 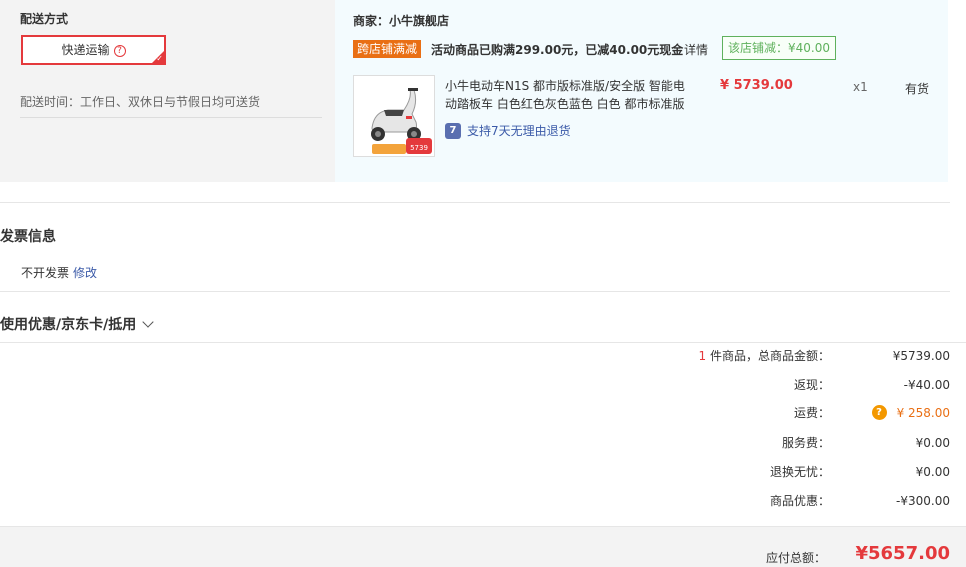 I want to click on invoice-title: 发票信息, so click(x=28, y=237).